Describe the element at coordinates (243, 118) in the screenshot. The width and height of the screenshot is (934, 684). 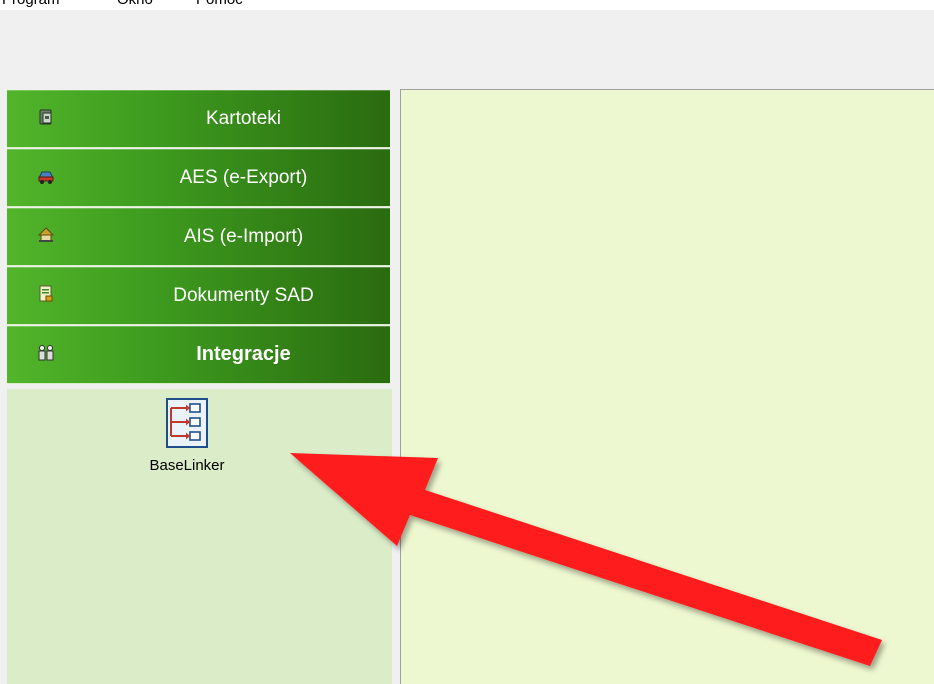
I see `sidebar-item-label: Kartoteki` at that location.